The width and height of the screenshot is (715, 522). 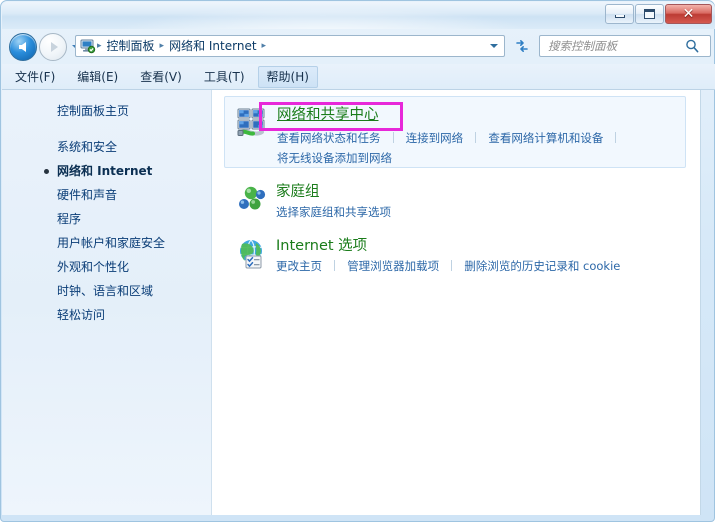 I want to click on refresh-button, so click(x=522, y=46).